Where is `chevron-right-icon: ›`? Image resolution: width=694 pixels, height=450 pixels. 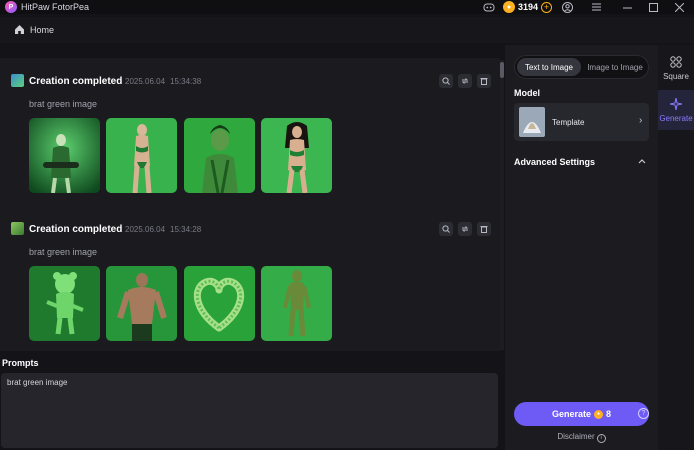 chevron-right-icon: › is located at coordinates (641, 120).